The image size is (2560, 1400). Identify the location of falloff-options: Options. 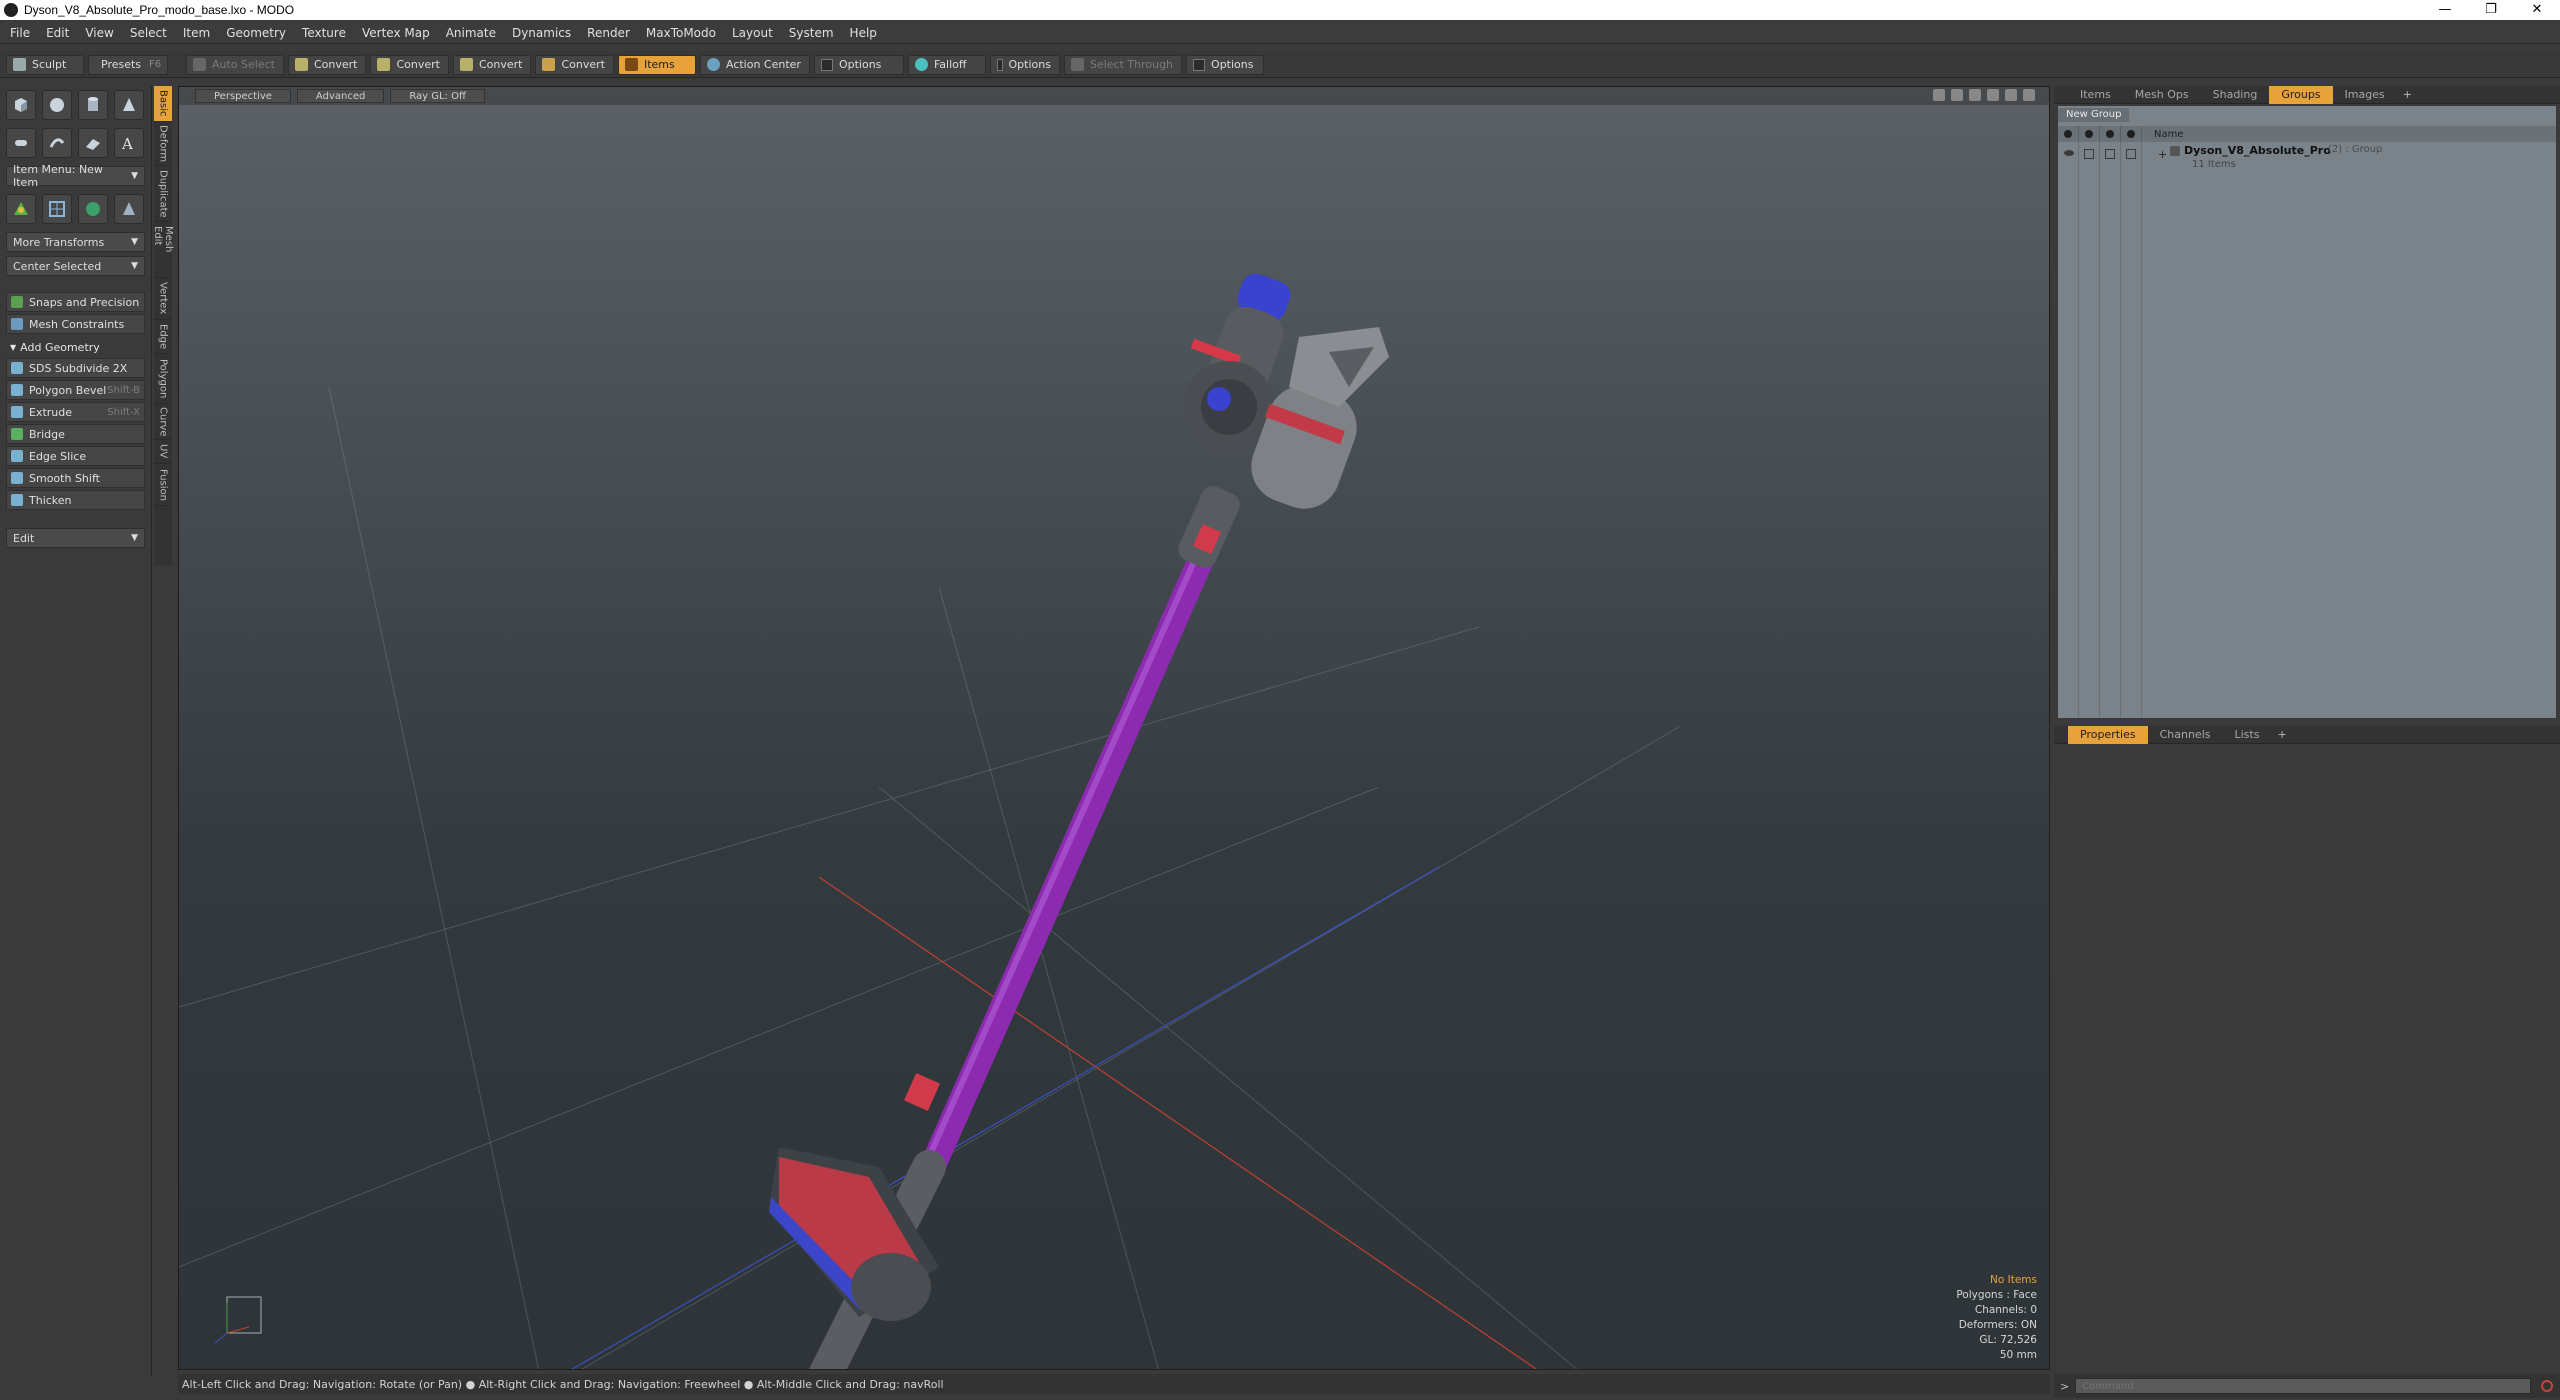
(1024, 64).